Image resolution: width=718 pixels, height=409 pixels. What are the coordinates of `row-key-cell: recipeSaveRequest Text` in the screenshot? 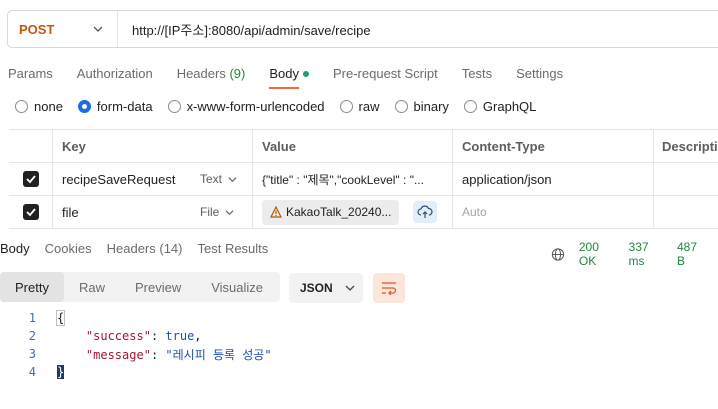 It's located at (153, 179).